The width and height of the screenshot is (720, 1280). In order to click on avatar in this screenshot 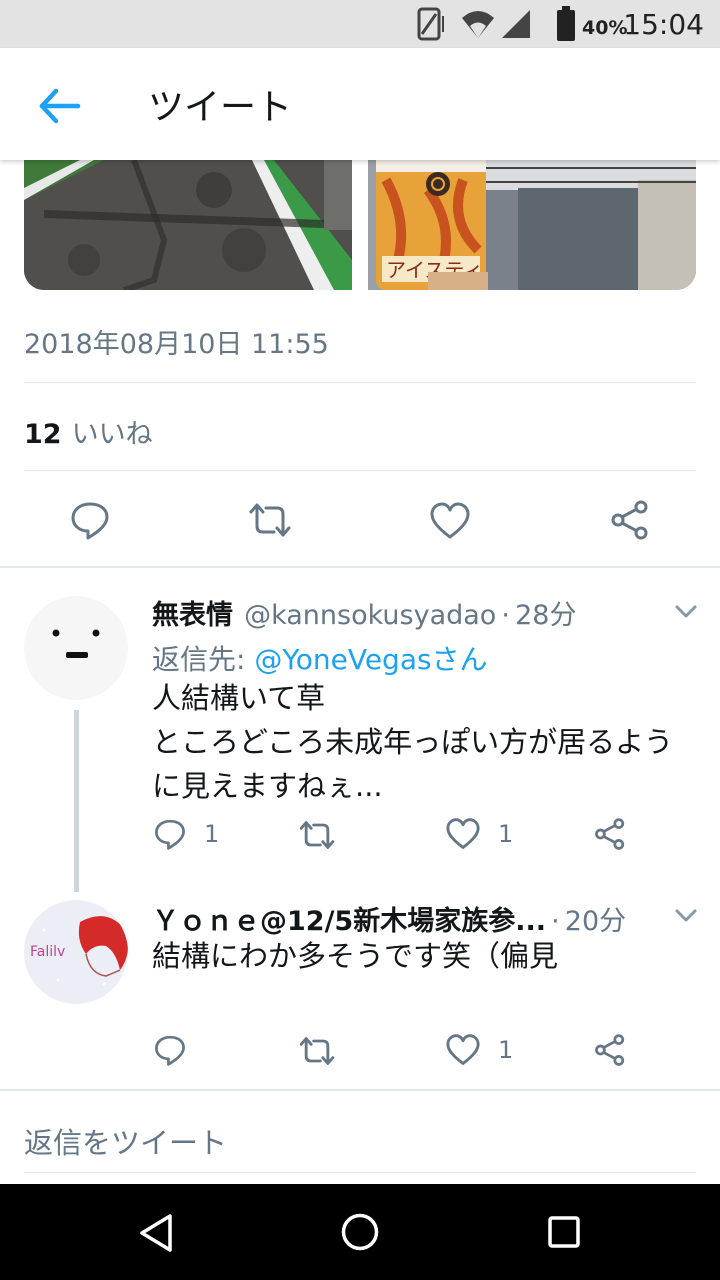, I will do `click(76, 648)`.